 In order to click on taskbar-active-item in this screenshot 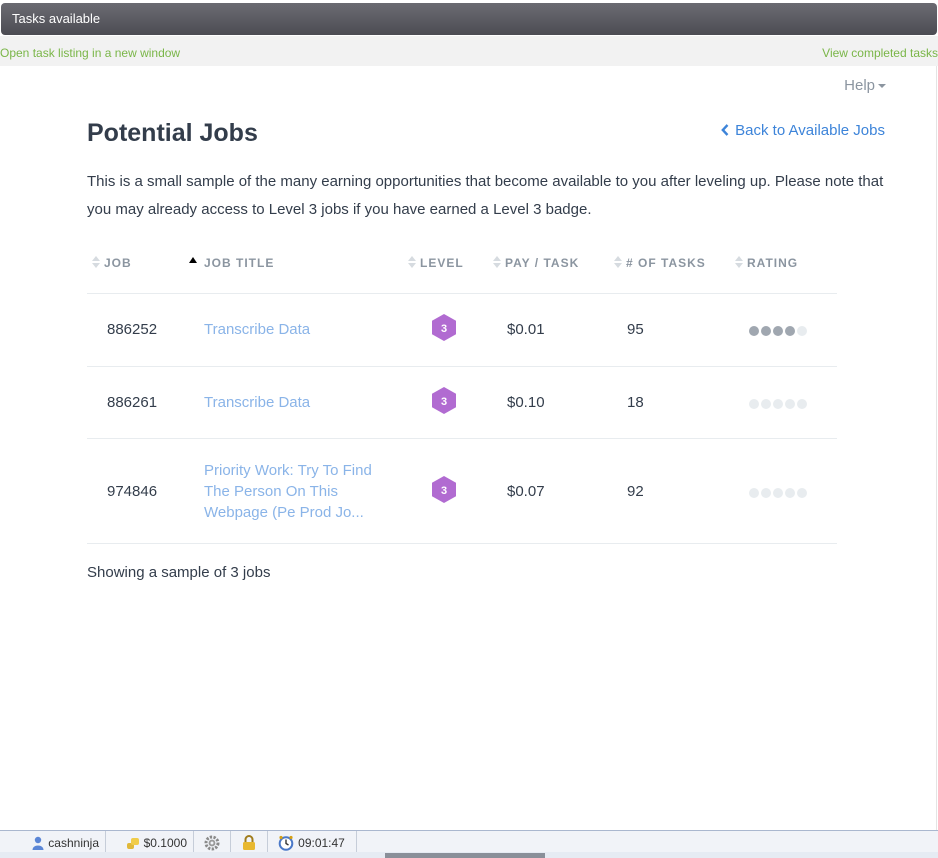, I will do `click(465, 855)`.